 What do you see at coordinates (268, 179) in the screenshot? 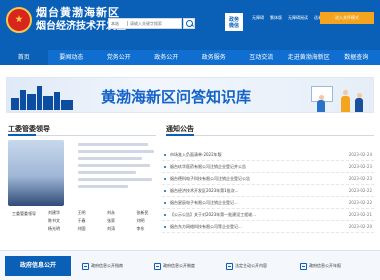
I see `list-item: 烟台德科电子科技有限公司注销企业登记公告 2023-02-23` at bounding box center [268, 179].